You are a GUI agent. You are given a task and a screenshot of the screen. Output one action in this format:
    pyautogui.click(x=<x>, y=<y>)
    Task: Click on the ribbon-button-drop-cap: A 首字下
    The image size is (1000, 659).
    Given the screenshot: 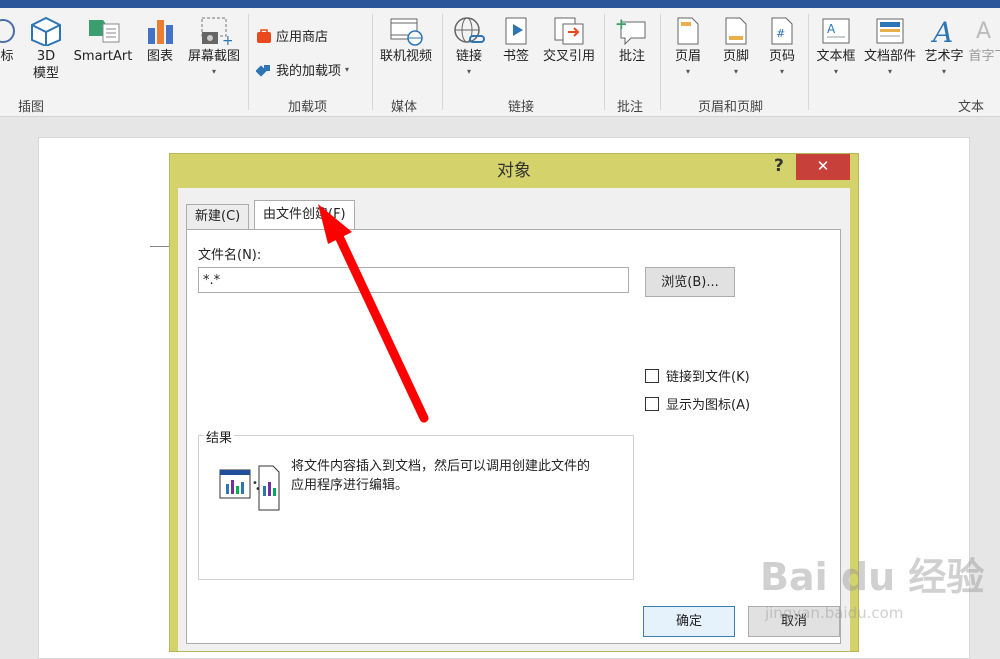 What is the action you would take?
    pyautogui.click(x=984, y=38)
    